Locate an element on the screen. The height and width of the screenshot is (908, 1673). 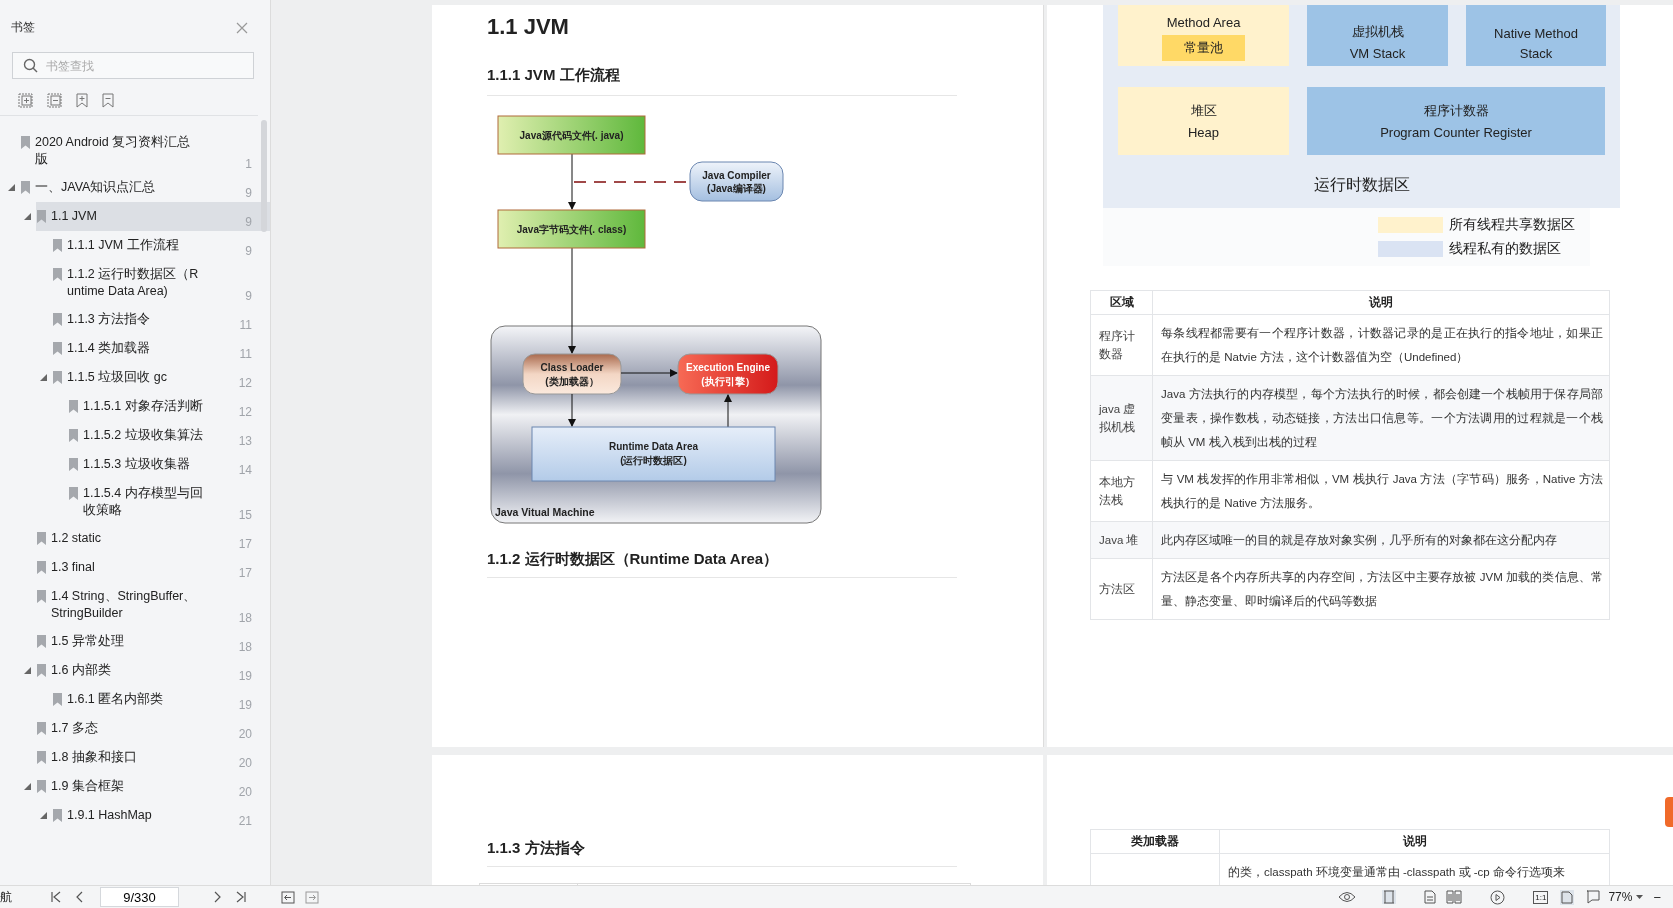
bookmark-label: 1.9 集合框架 is located at coordinates (88, 786).